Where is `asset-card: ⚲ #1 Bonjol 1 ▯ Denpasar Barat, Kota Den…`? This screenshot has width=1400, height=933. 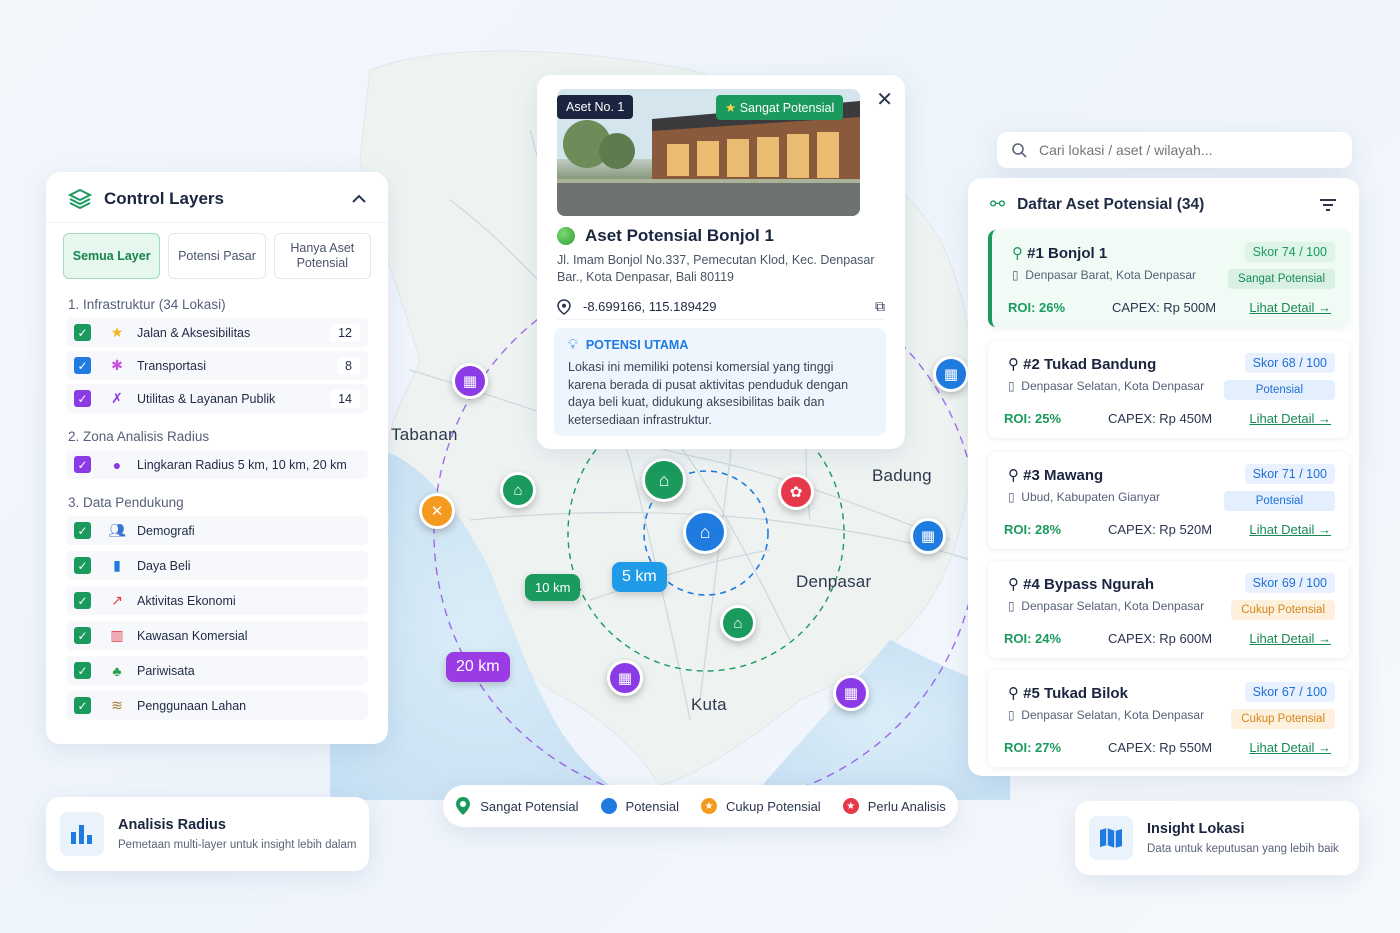 asset-card: ⚲ #1 Bonjol 1 ▯ Denpasar Barat, Kota Den… is located at coordinates (1168, 278).